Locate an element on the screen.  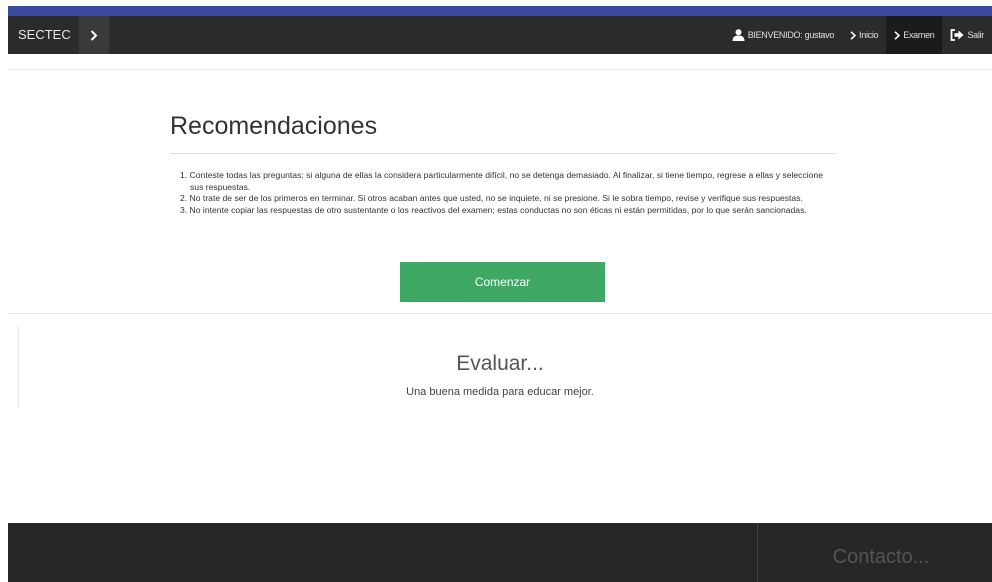
user-icon is located at coordinates (738, 35).